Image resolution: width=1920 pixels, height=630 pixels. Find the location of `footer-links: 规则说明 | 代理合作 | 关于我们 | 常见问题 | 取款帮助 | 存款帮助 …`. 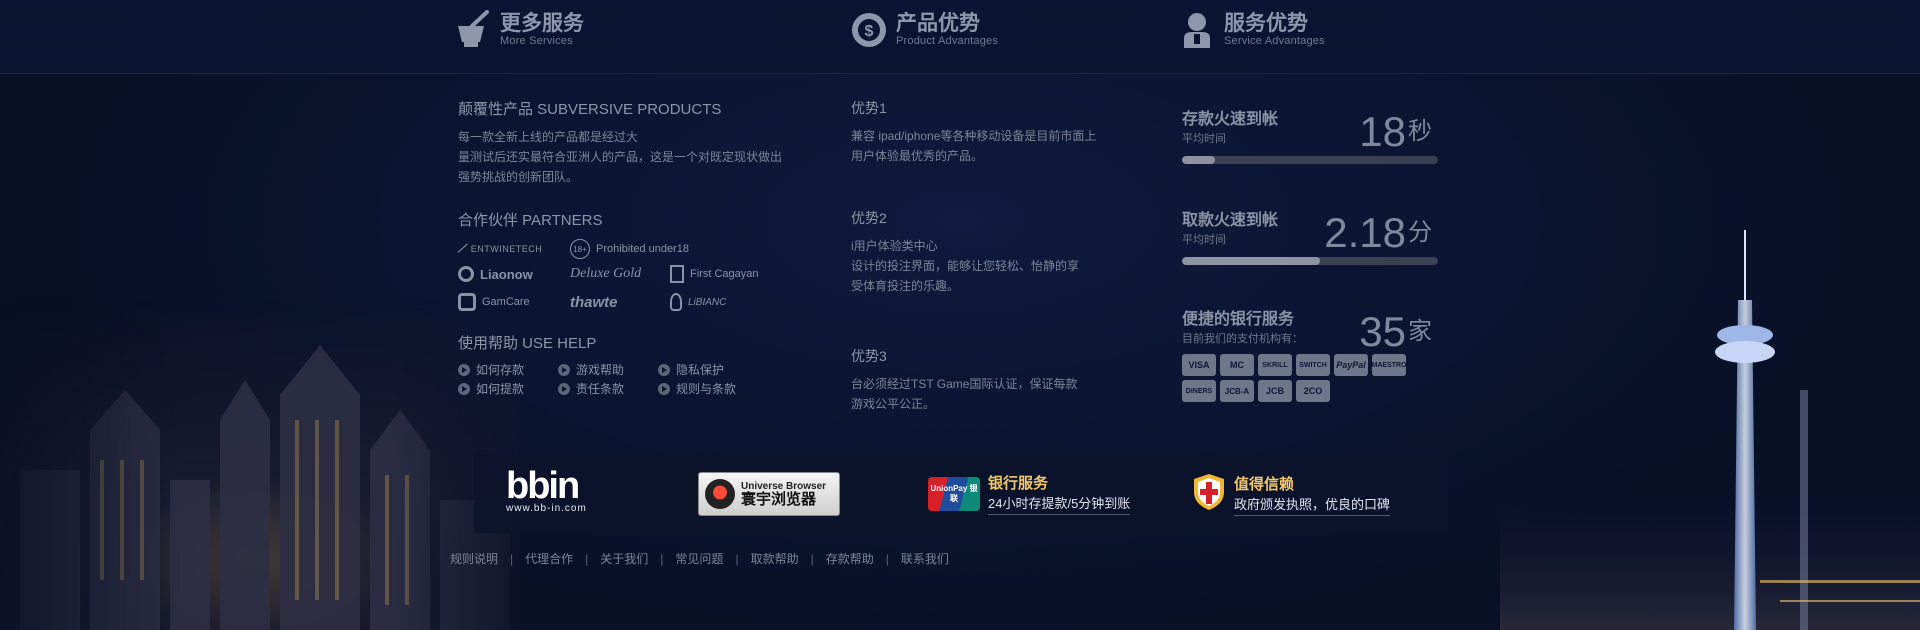

footer-links: 规则说明 | 代理合作 | 关于我们 | 常见问题 | 取款帮助 | 存款帮助 … is located at coordinates (699, 558).